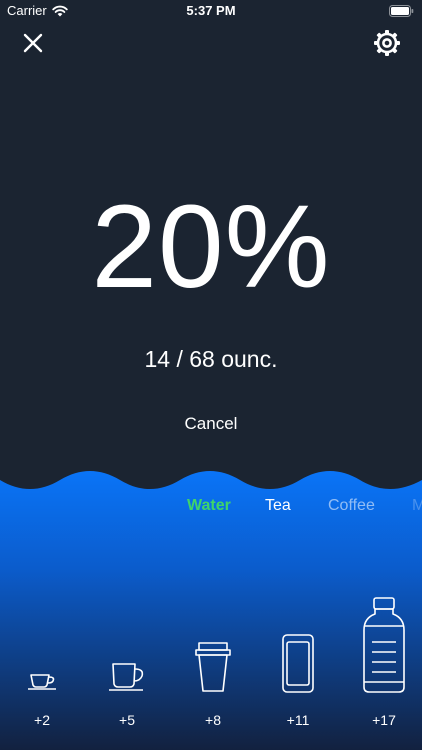  Describe the element at coordinates (384, 720) in the screenshot. I see `cup-label: +17` at that location.